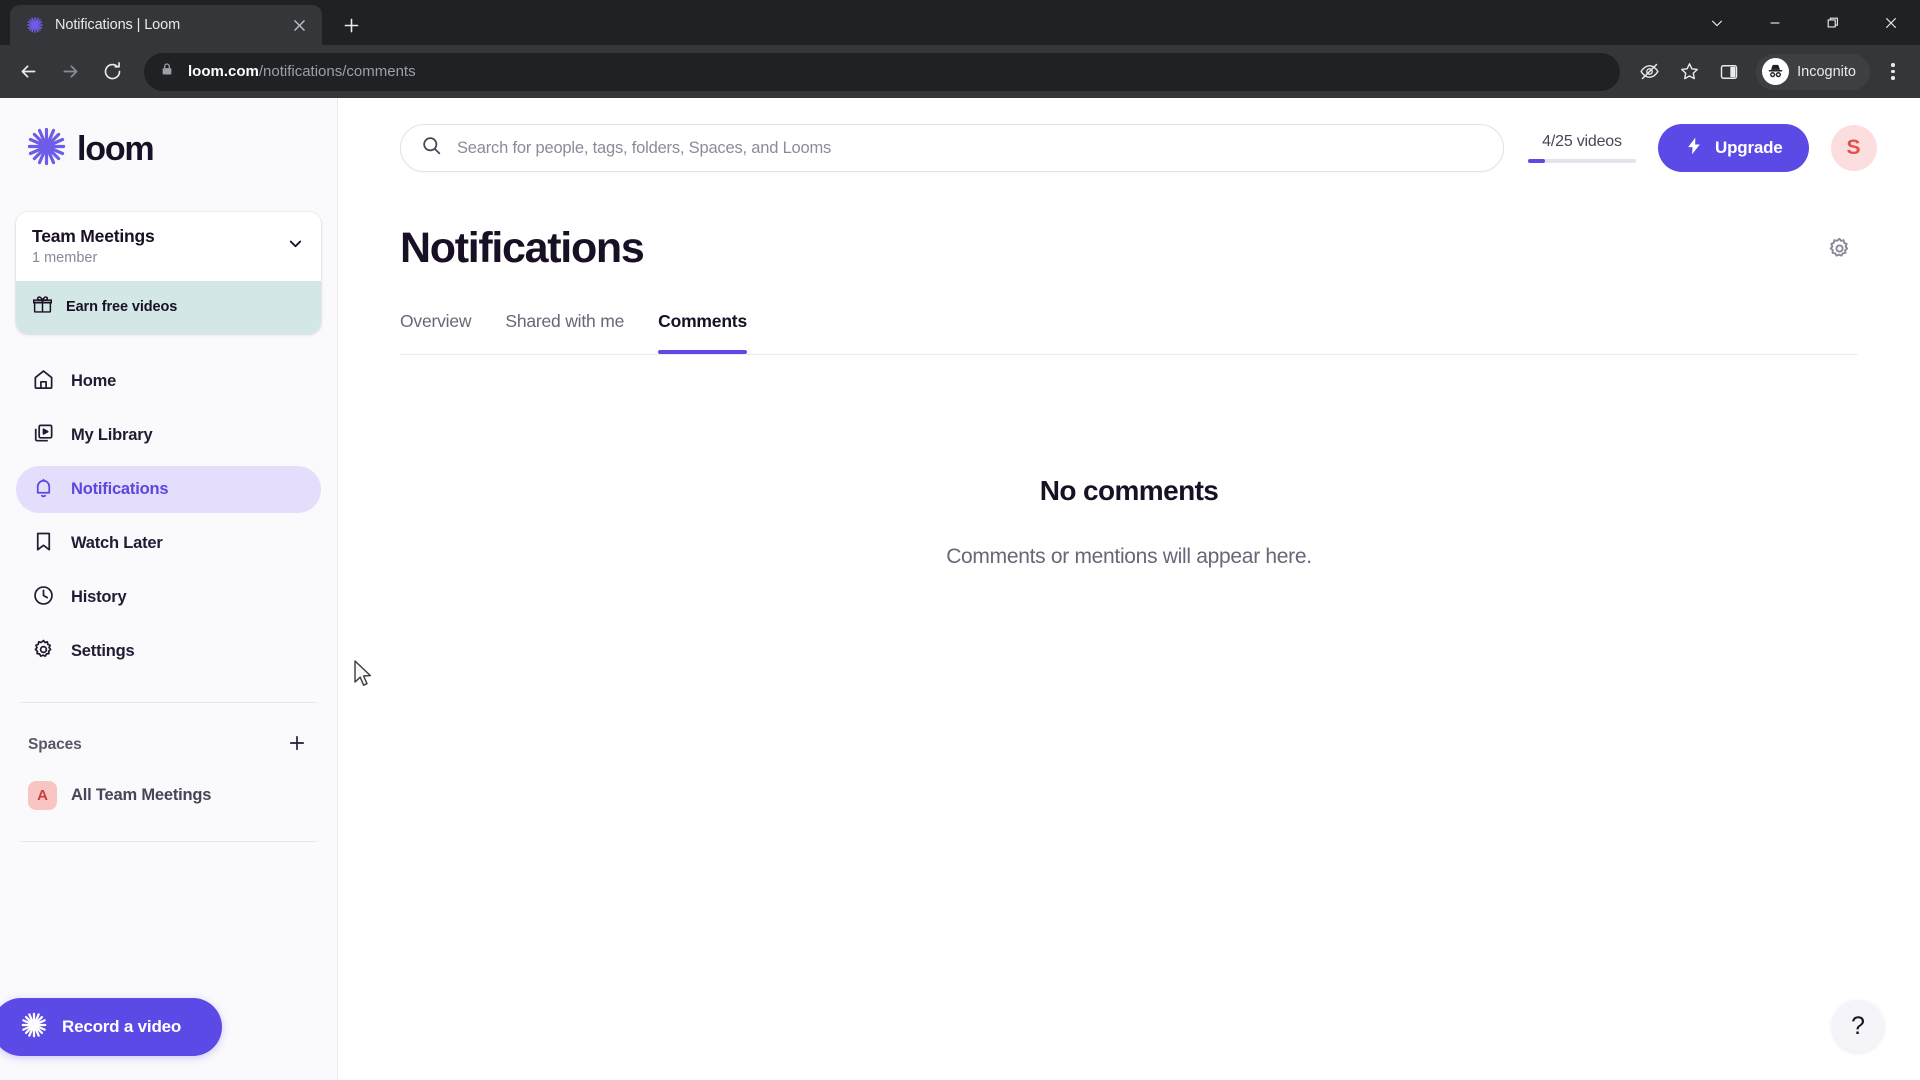 The image size is (1920, 1080). What do you see at coordinates (564, 332) in the screenshot?
I see `tab-shared-with-me: Shared with me` at bounding box center [564, 332].